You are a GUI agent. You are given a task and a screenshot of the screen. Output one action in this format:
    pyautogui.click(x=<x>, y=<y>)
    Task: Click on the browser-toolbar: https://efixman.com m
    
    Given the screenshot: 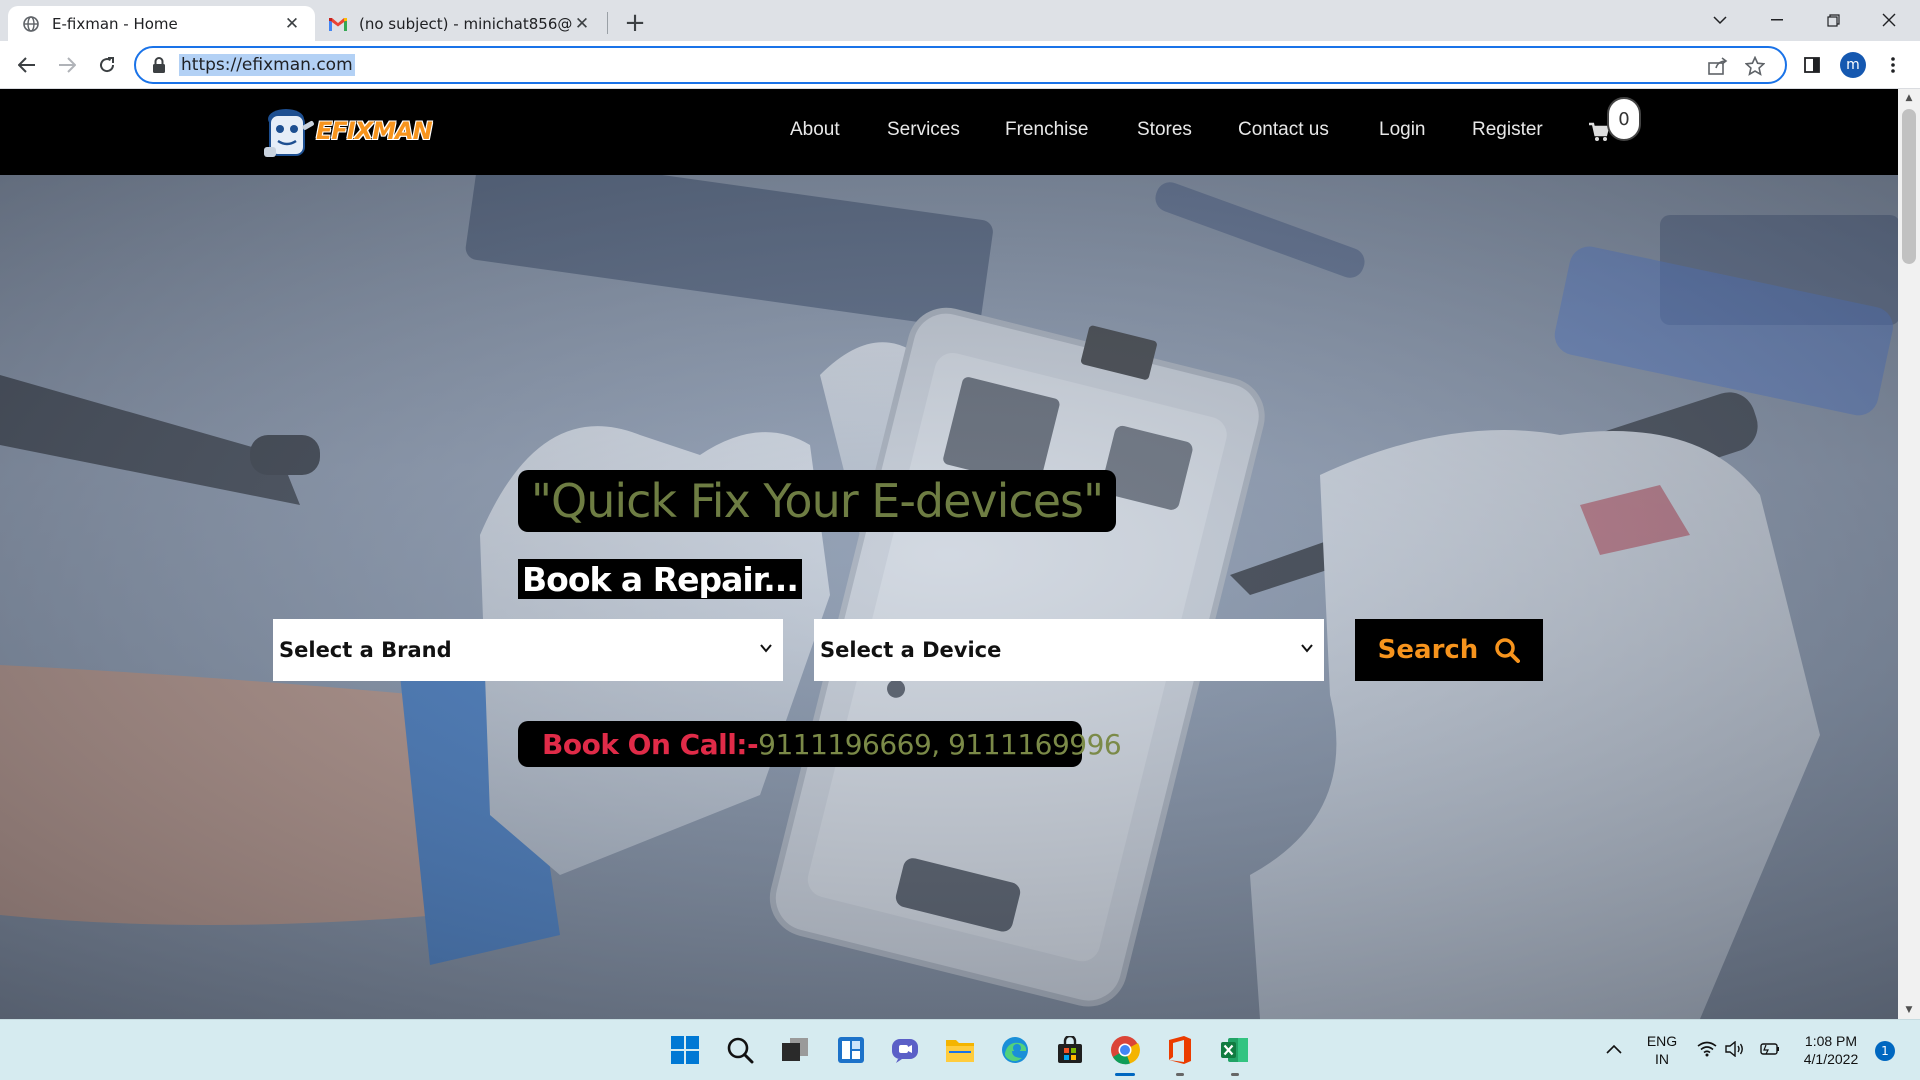 What is the action you would take?
    pyautogui.click(x=960, y=65)
    